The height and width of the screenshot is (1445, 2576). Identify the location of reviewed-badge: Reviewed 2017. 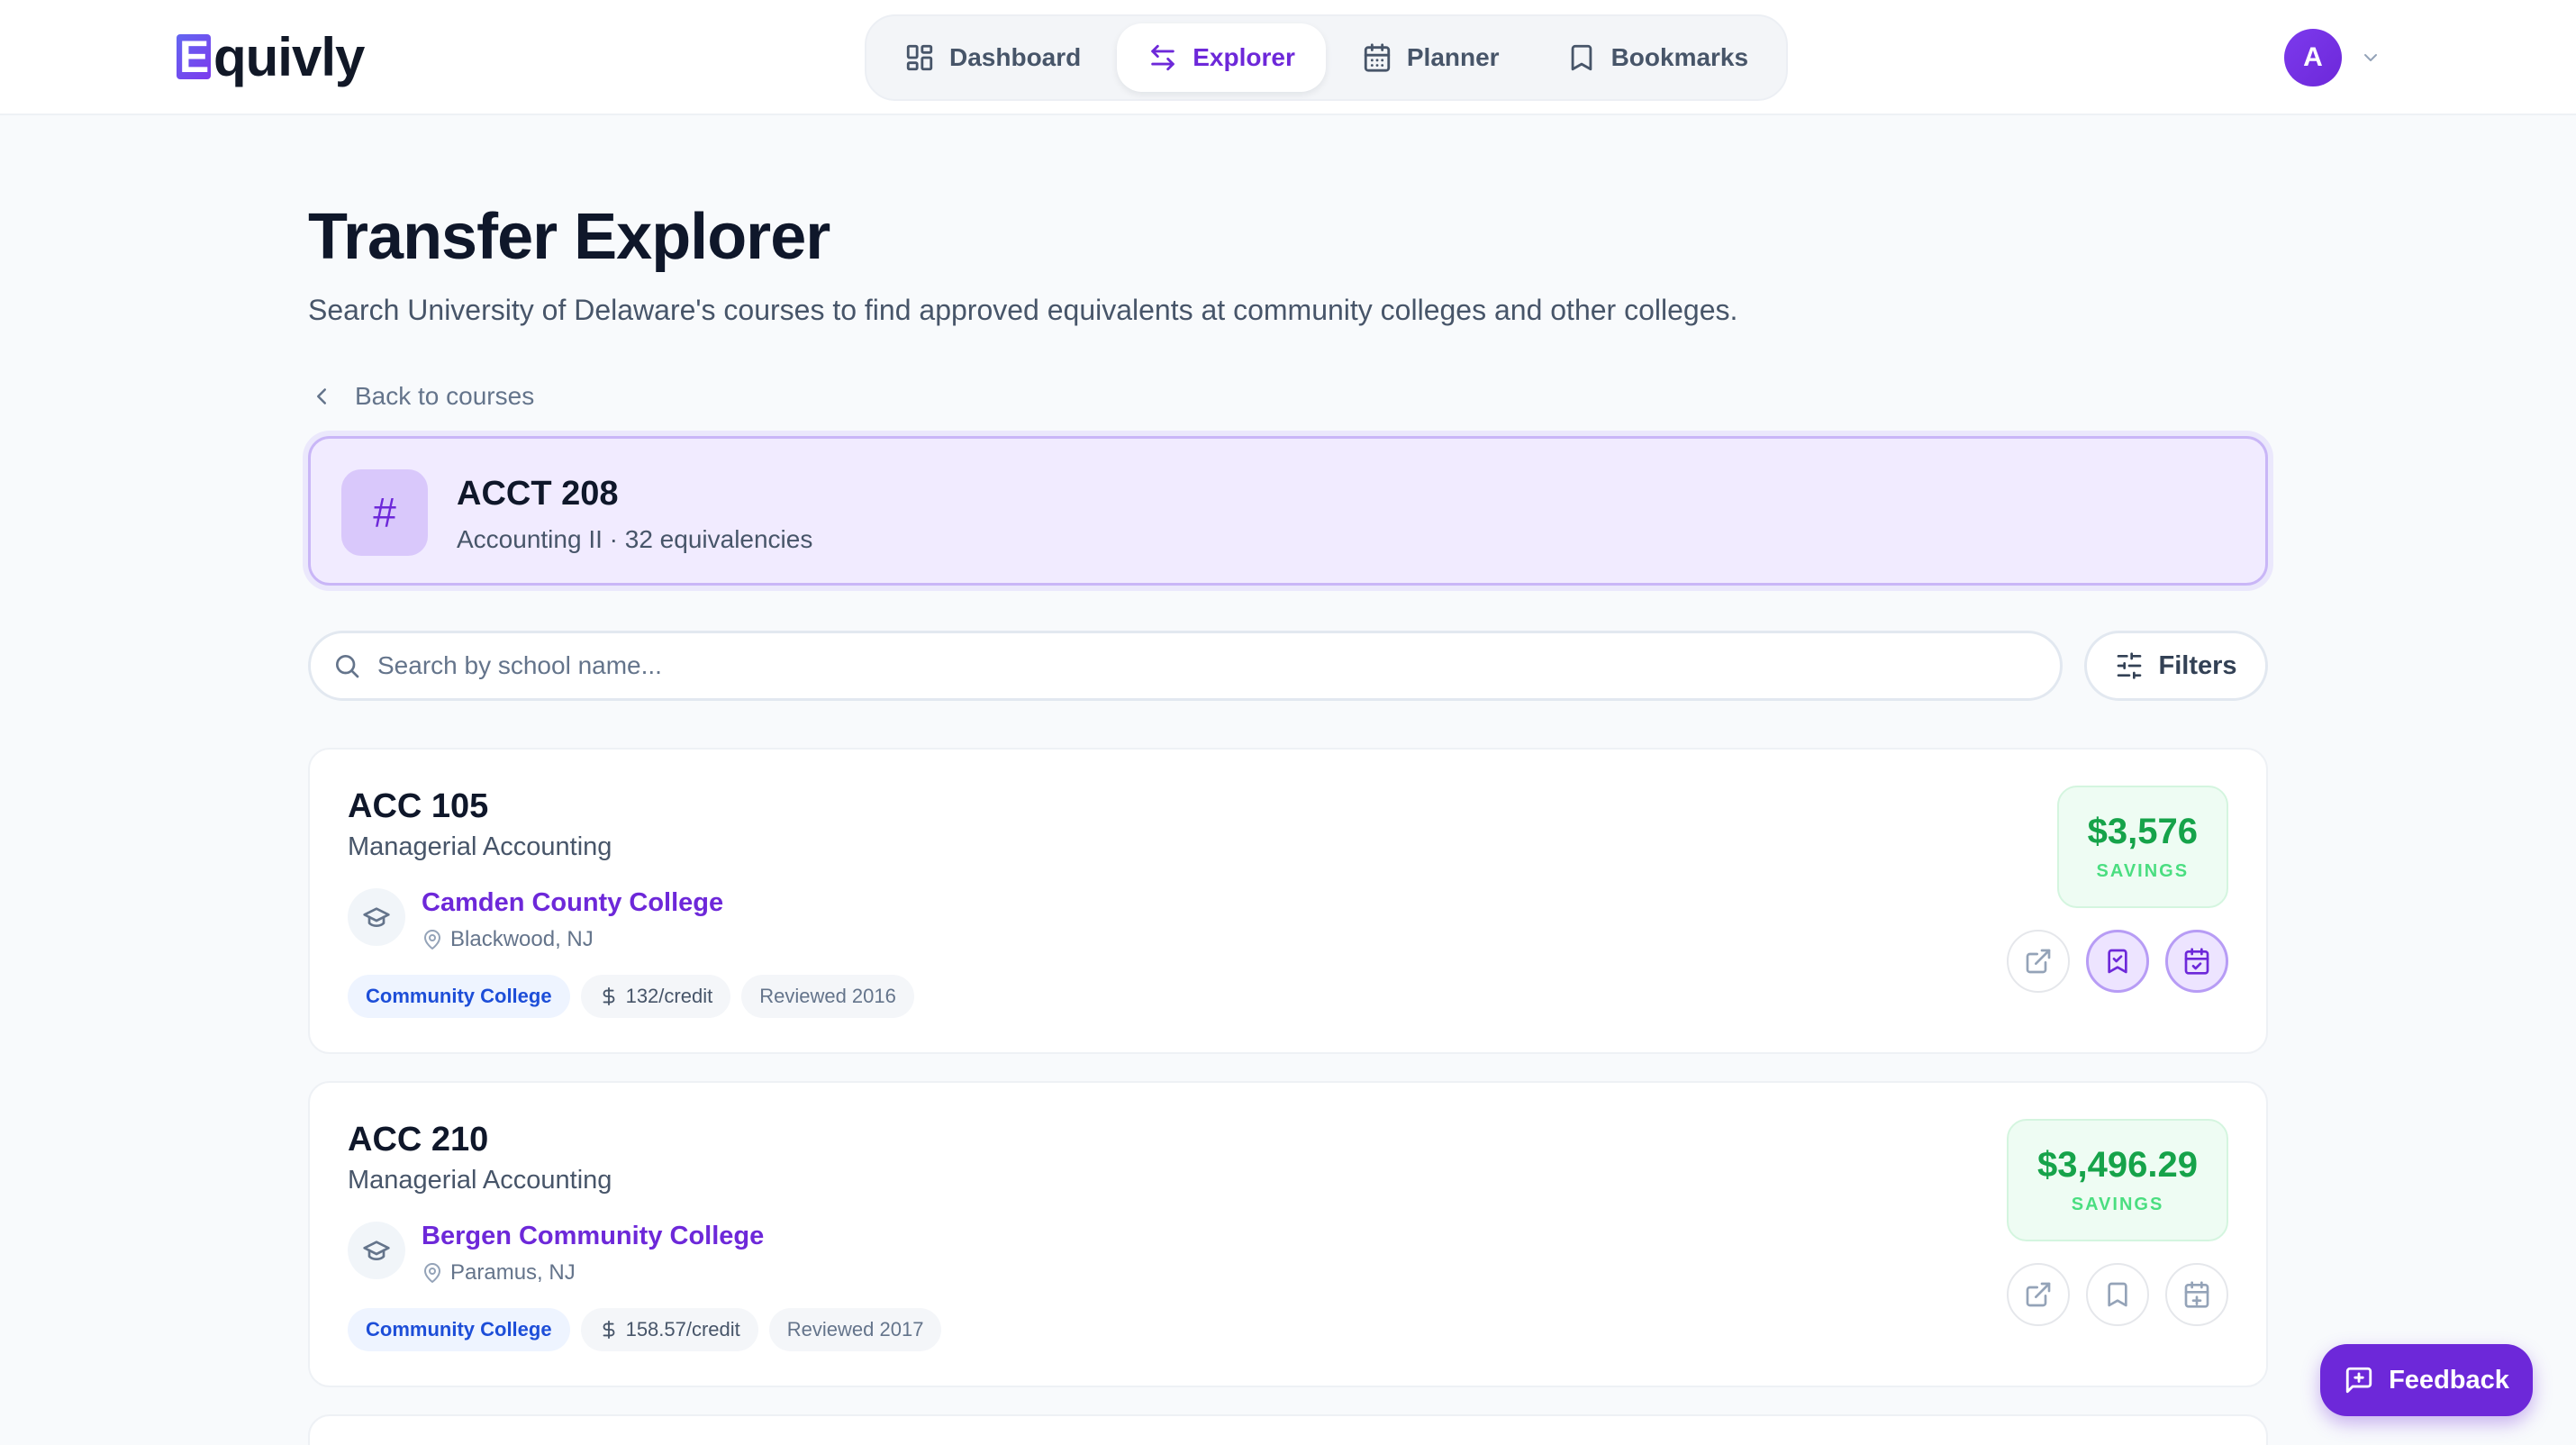
(855, 1329).